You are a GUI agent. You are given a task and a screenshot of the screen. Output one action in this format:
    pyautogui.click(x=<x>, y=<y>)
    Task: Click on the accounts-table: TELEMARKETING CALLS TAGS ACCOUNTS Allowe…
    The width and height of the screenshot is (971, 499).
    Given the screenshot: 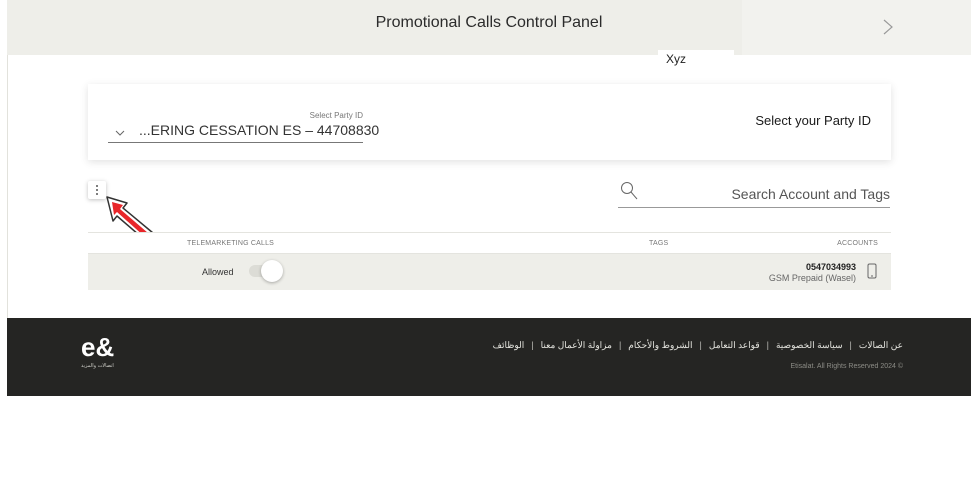 What is the action you would take?
    pyautogui.click(x=489, y=261)
    